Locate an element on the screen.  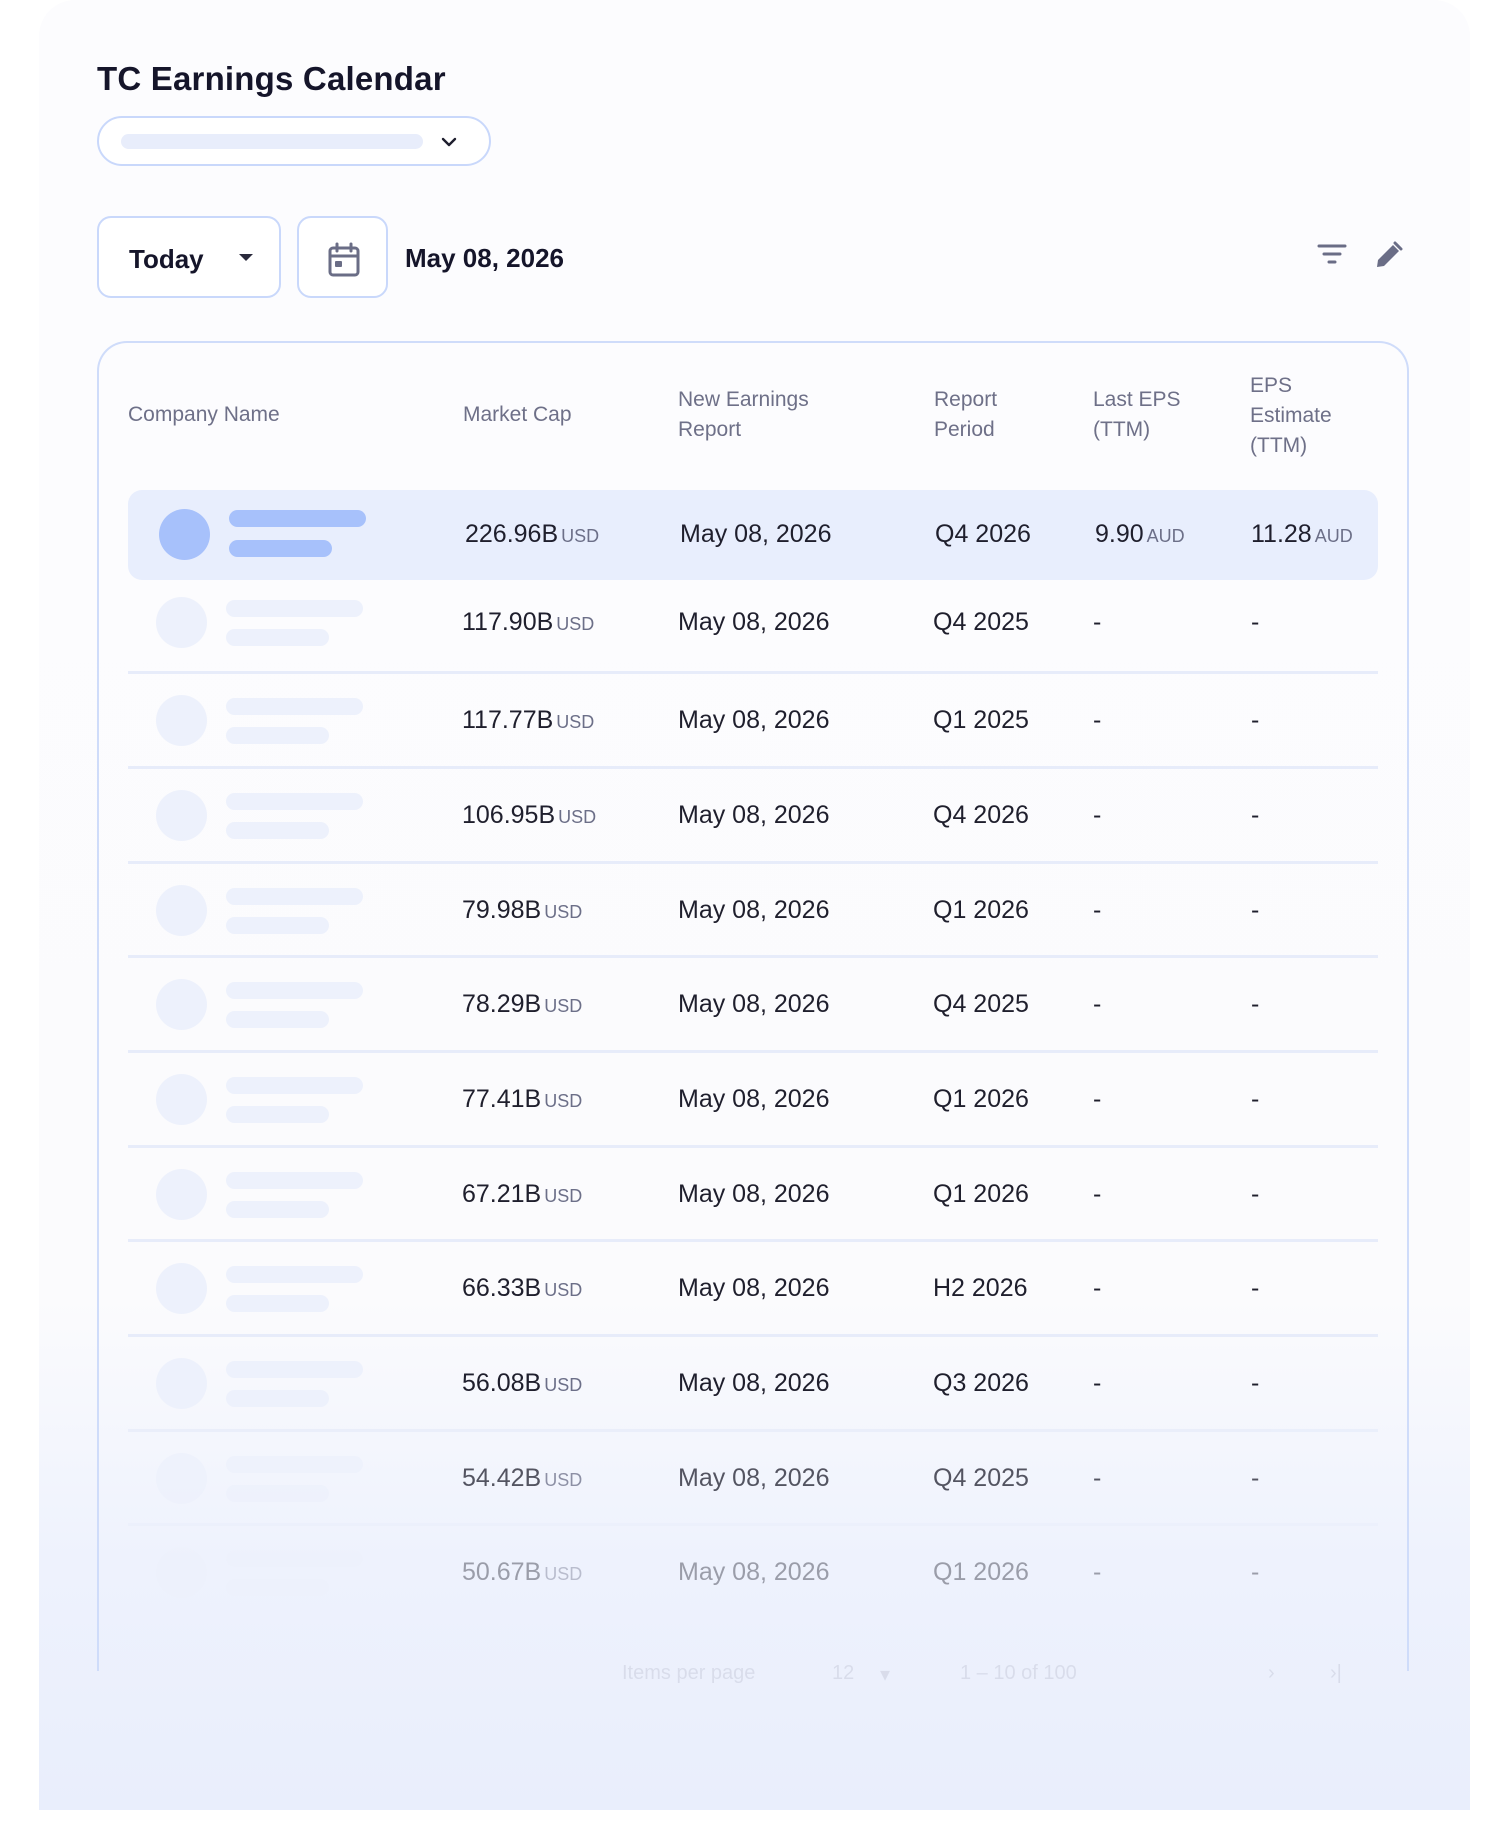
table-row: 54.42B USD May 08, 2026 Q4 2025 - - is located at coordinates (753, 1476).